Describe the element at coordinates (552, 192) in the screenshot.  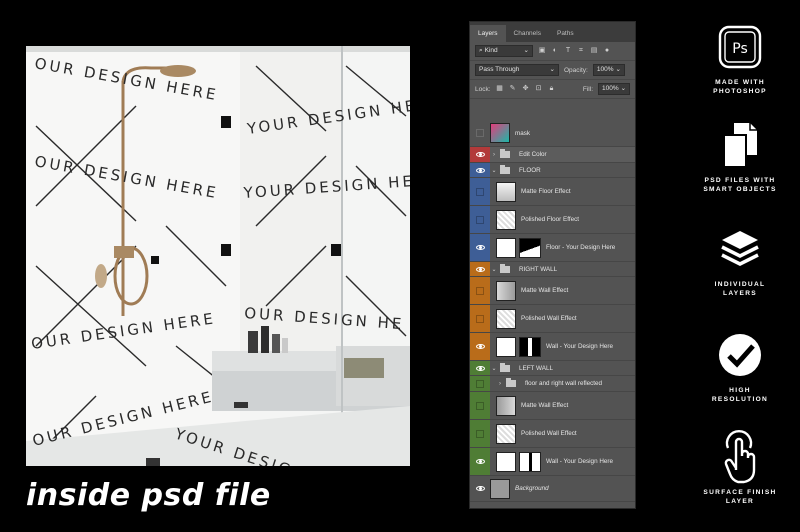
I see `layer-row: Matte Floor Effect` at that location.